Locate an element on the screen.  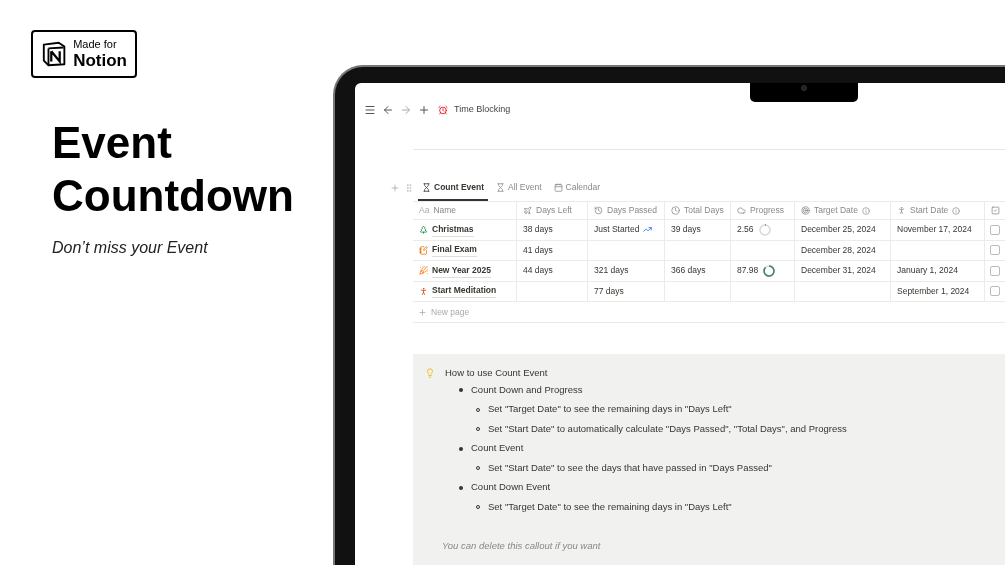
table-cell: 2.56 is located at coordinates (745, 230).